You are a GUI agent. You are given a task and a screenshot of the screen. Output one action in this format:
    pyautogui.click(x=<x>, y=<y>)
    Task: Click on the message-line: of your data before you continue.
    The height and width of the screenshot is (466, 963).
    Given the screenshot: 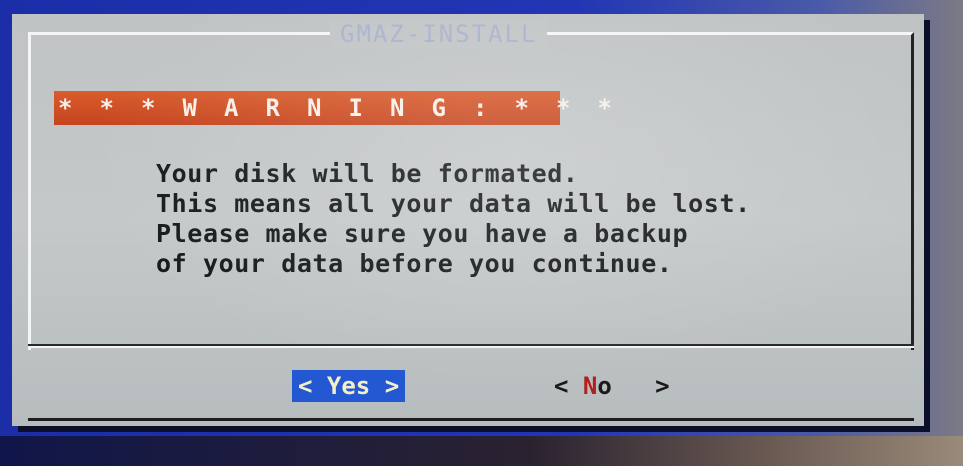 What is the action you would take?
    pyautogui.click(x=414, y=263)
    